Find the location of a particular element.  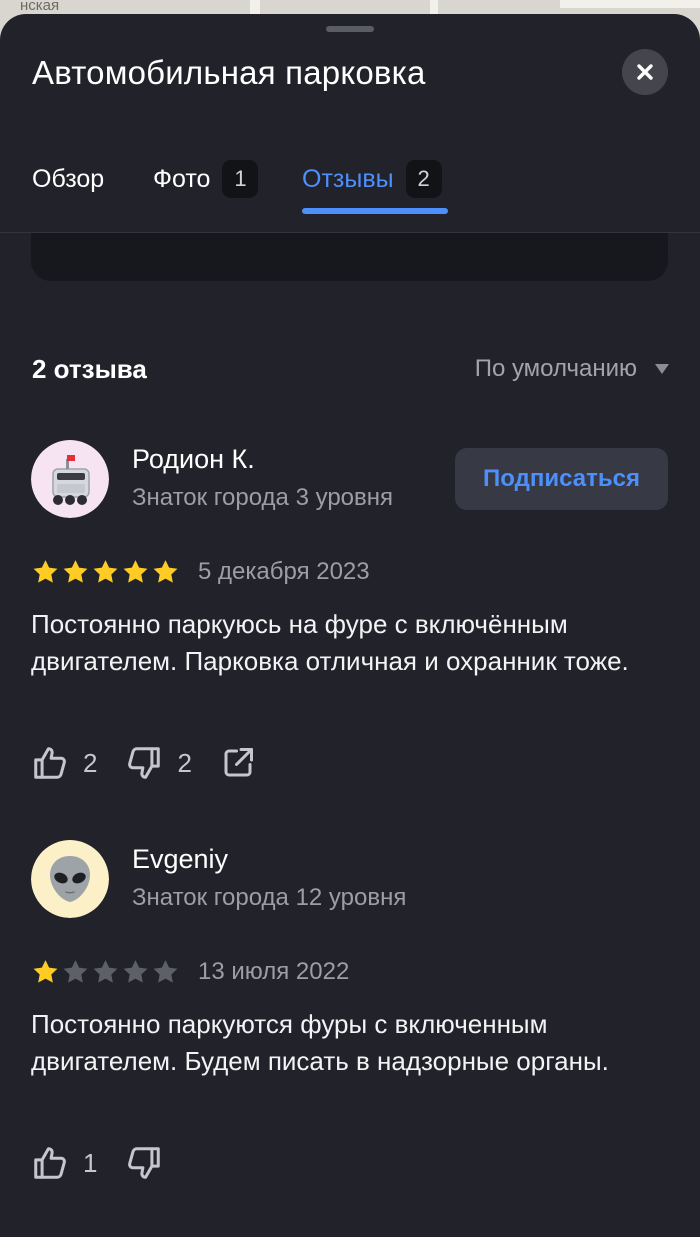

alien-icon is located at coordinates (70, 879).